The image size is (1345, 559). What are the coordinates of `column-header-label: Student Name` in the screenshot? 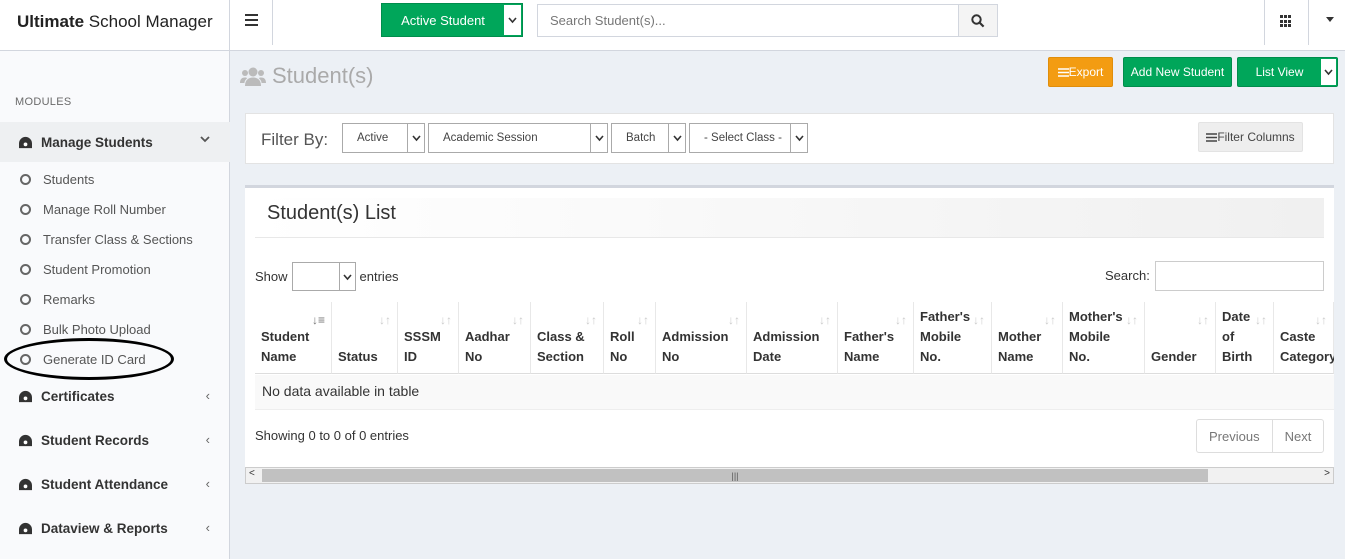 It's located at (285, 346).